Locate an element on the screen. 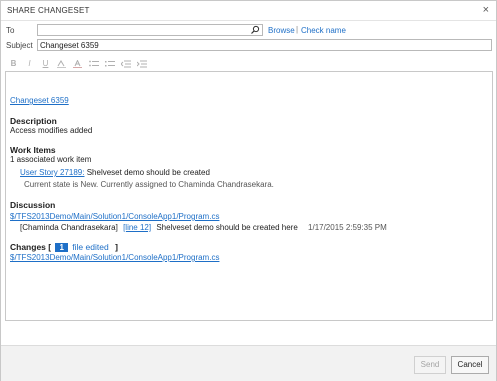 The width and height of the screenshot is (497, 381). subject-label: Subject is located at coordinates (19, 45).